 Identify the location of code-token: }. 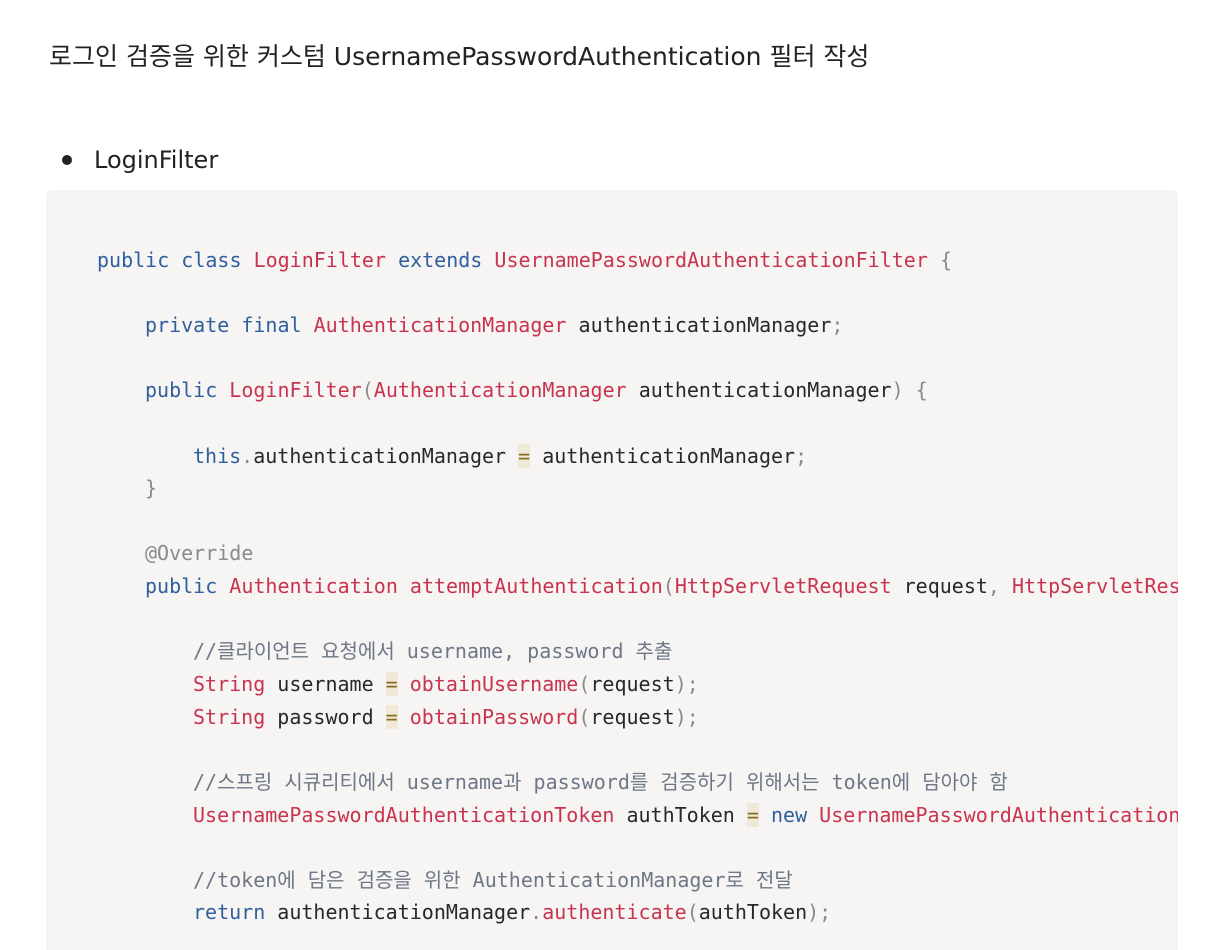
(151, 488).